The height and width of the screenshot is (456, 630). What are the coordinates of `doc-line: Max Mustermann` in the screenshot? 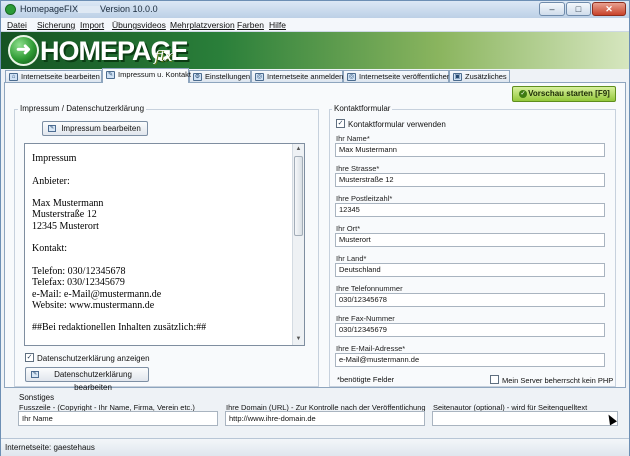 It's located at (68, 204).